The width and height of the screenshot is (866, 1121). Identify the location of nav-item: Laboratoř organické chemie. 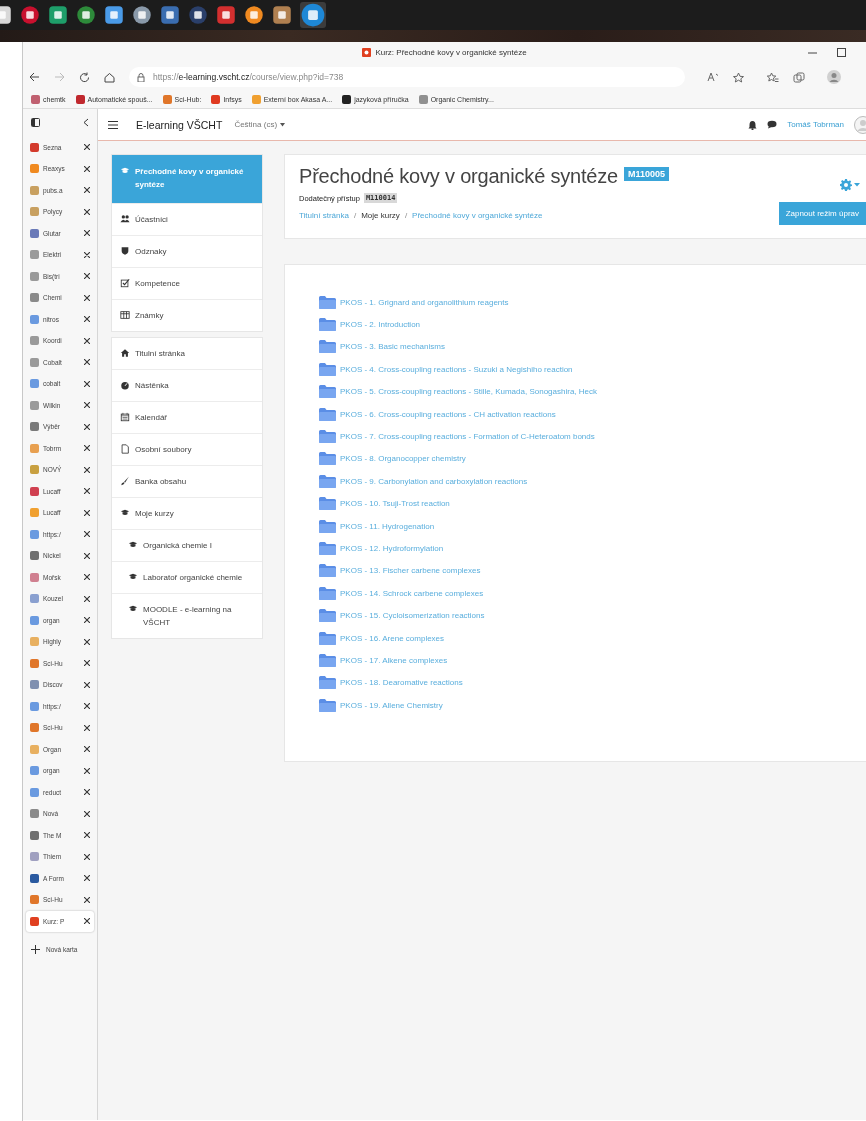
(187, 577).